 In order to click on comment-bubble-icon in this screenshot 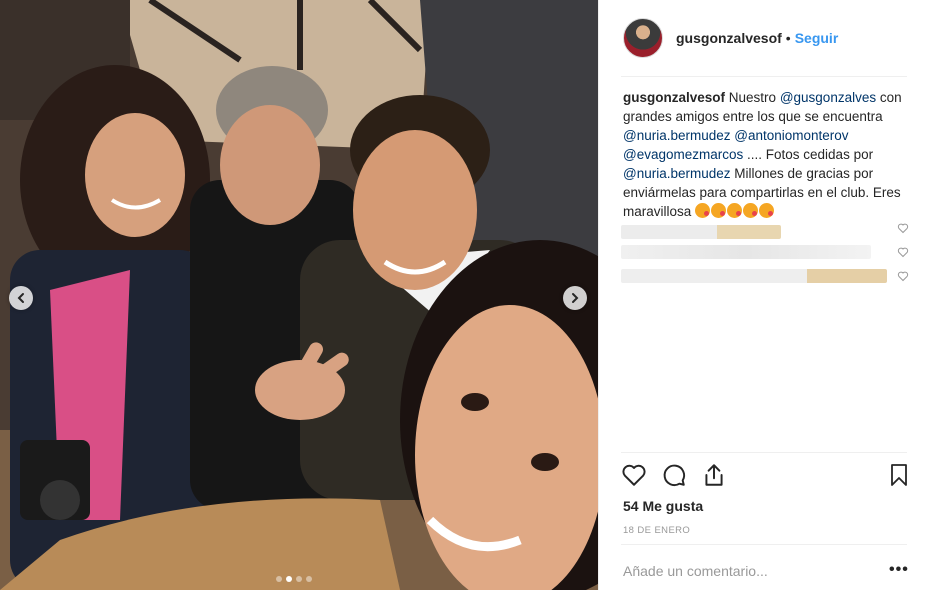, I will do `click(674, 475)`.